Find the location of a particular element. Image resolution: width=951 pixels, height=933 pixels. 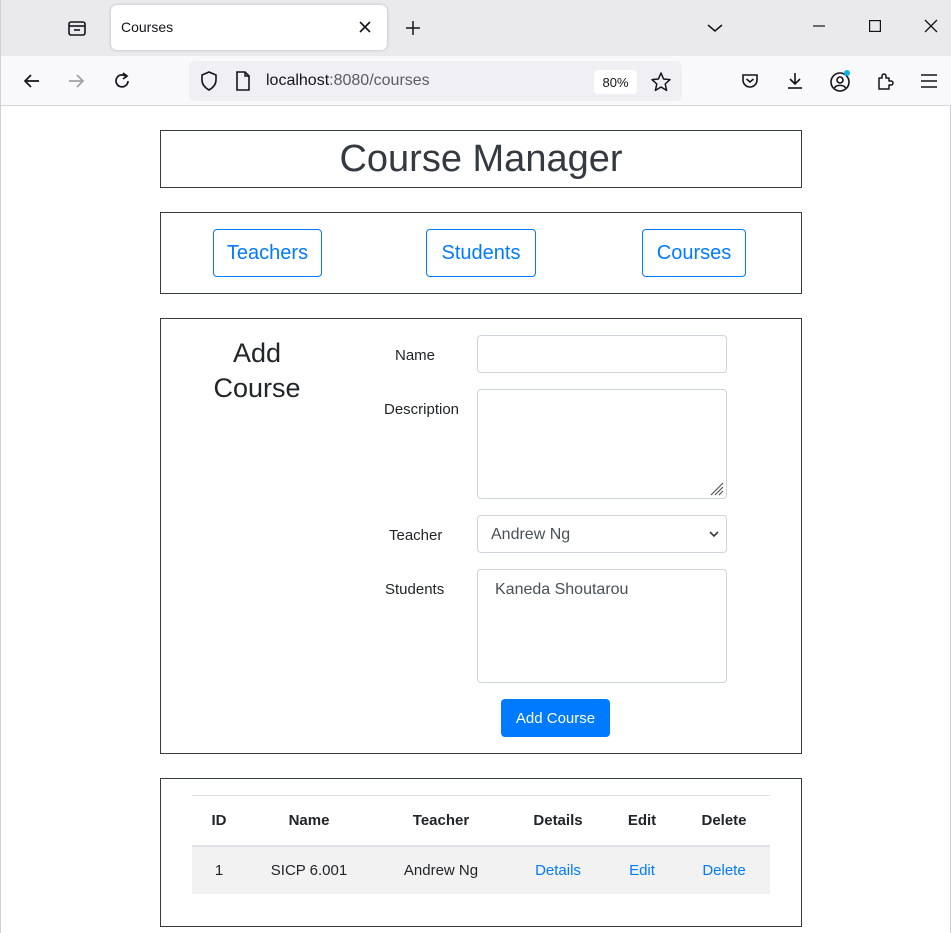

cell-name: SICP 6.001 is located at coordinates (309, 869).